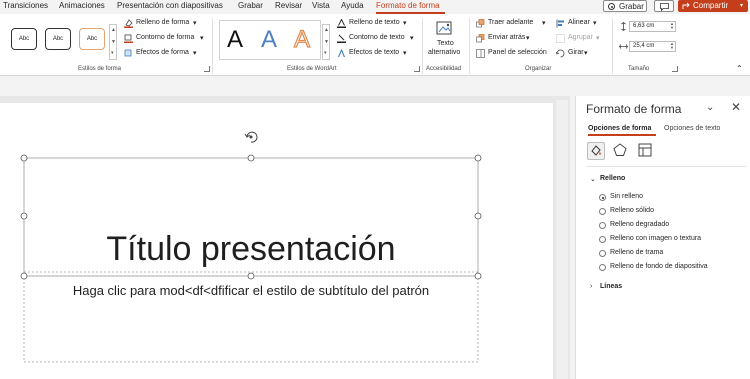  I want to click on shape-styles-gallery-scroll: ▲ ▼ ▾, so click(113, 42).